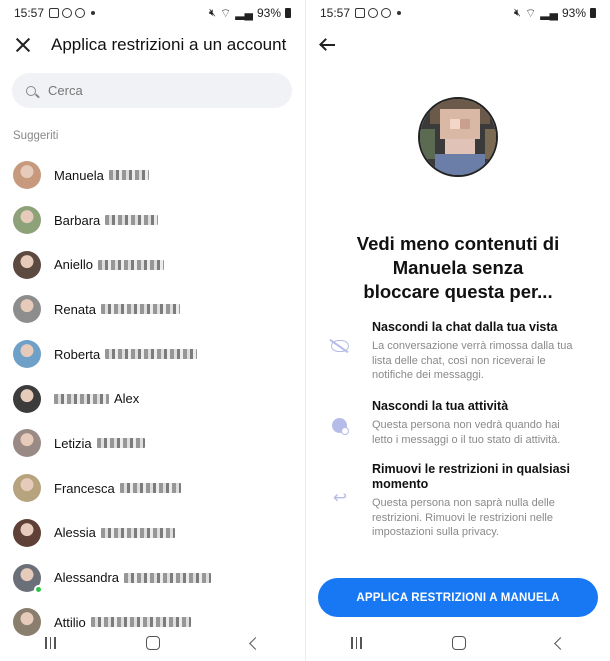 Image resolution: width=610 pixels, height=661 pixels. I want to click on section-label: Suggeriti, so click(36, 136).